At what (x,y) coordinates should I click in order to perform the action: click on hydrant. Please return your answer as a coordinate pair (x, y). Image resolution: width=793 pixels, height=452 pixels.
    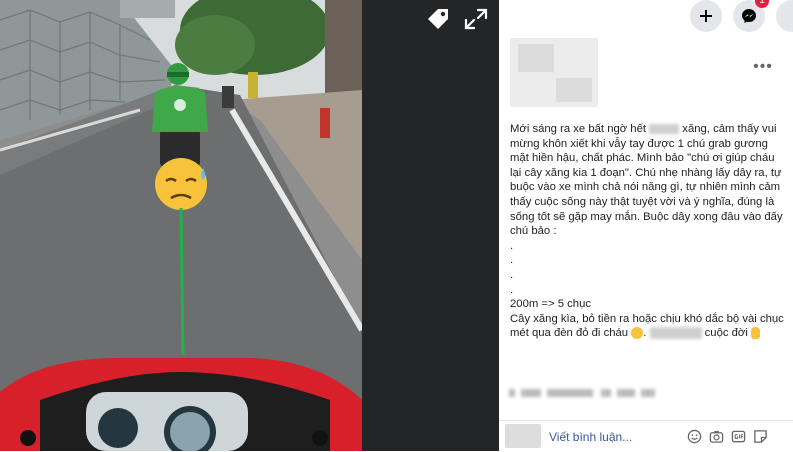
    Looking at the image, I should click on (325, 123).